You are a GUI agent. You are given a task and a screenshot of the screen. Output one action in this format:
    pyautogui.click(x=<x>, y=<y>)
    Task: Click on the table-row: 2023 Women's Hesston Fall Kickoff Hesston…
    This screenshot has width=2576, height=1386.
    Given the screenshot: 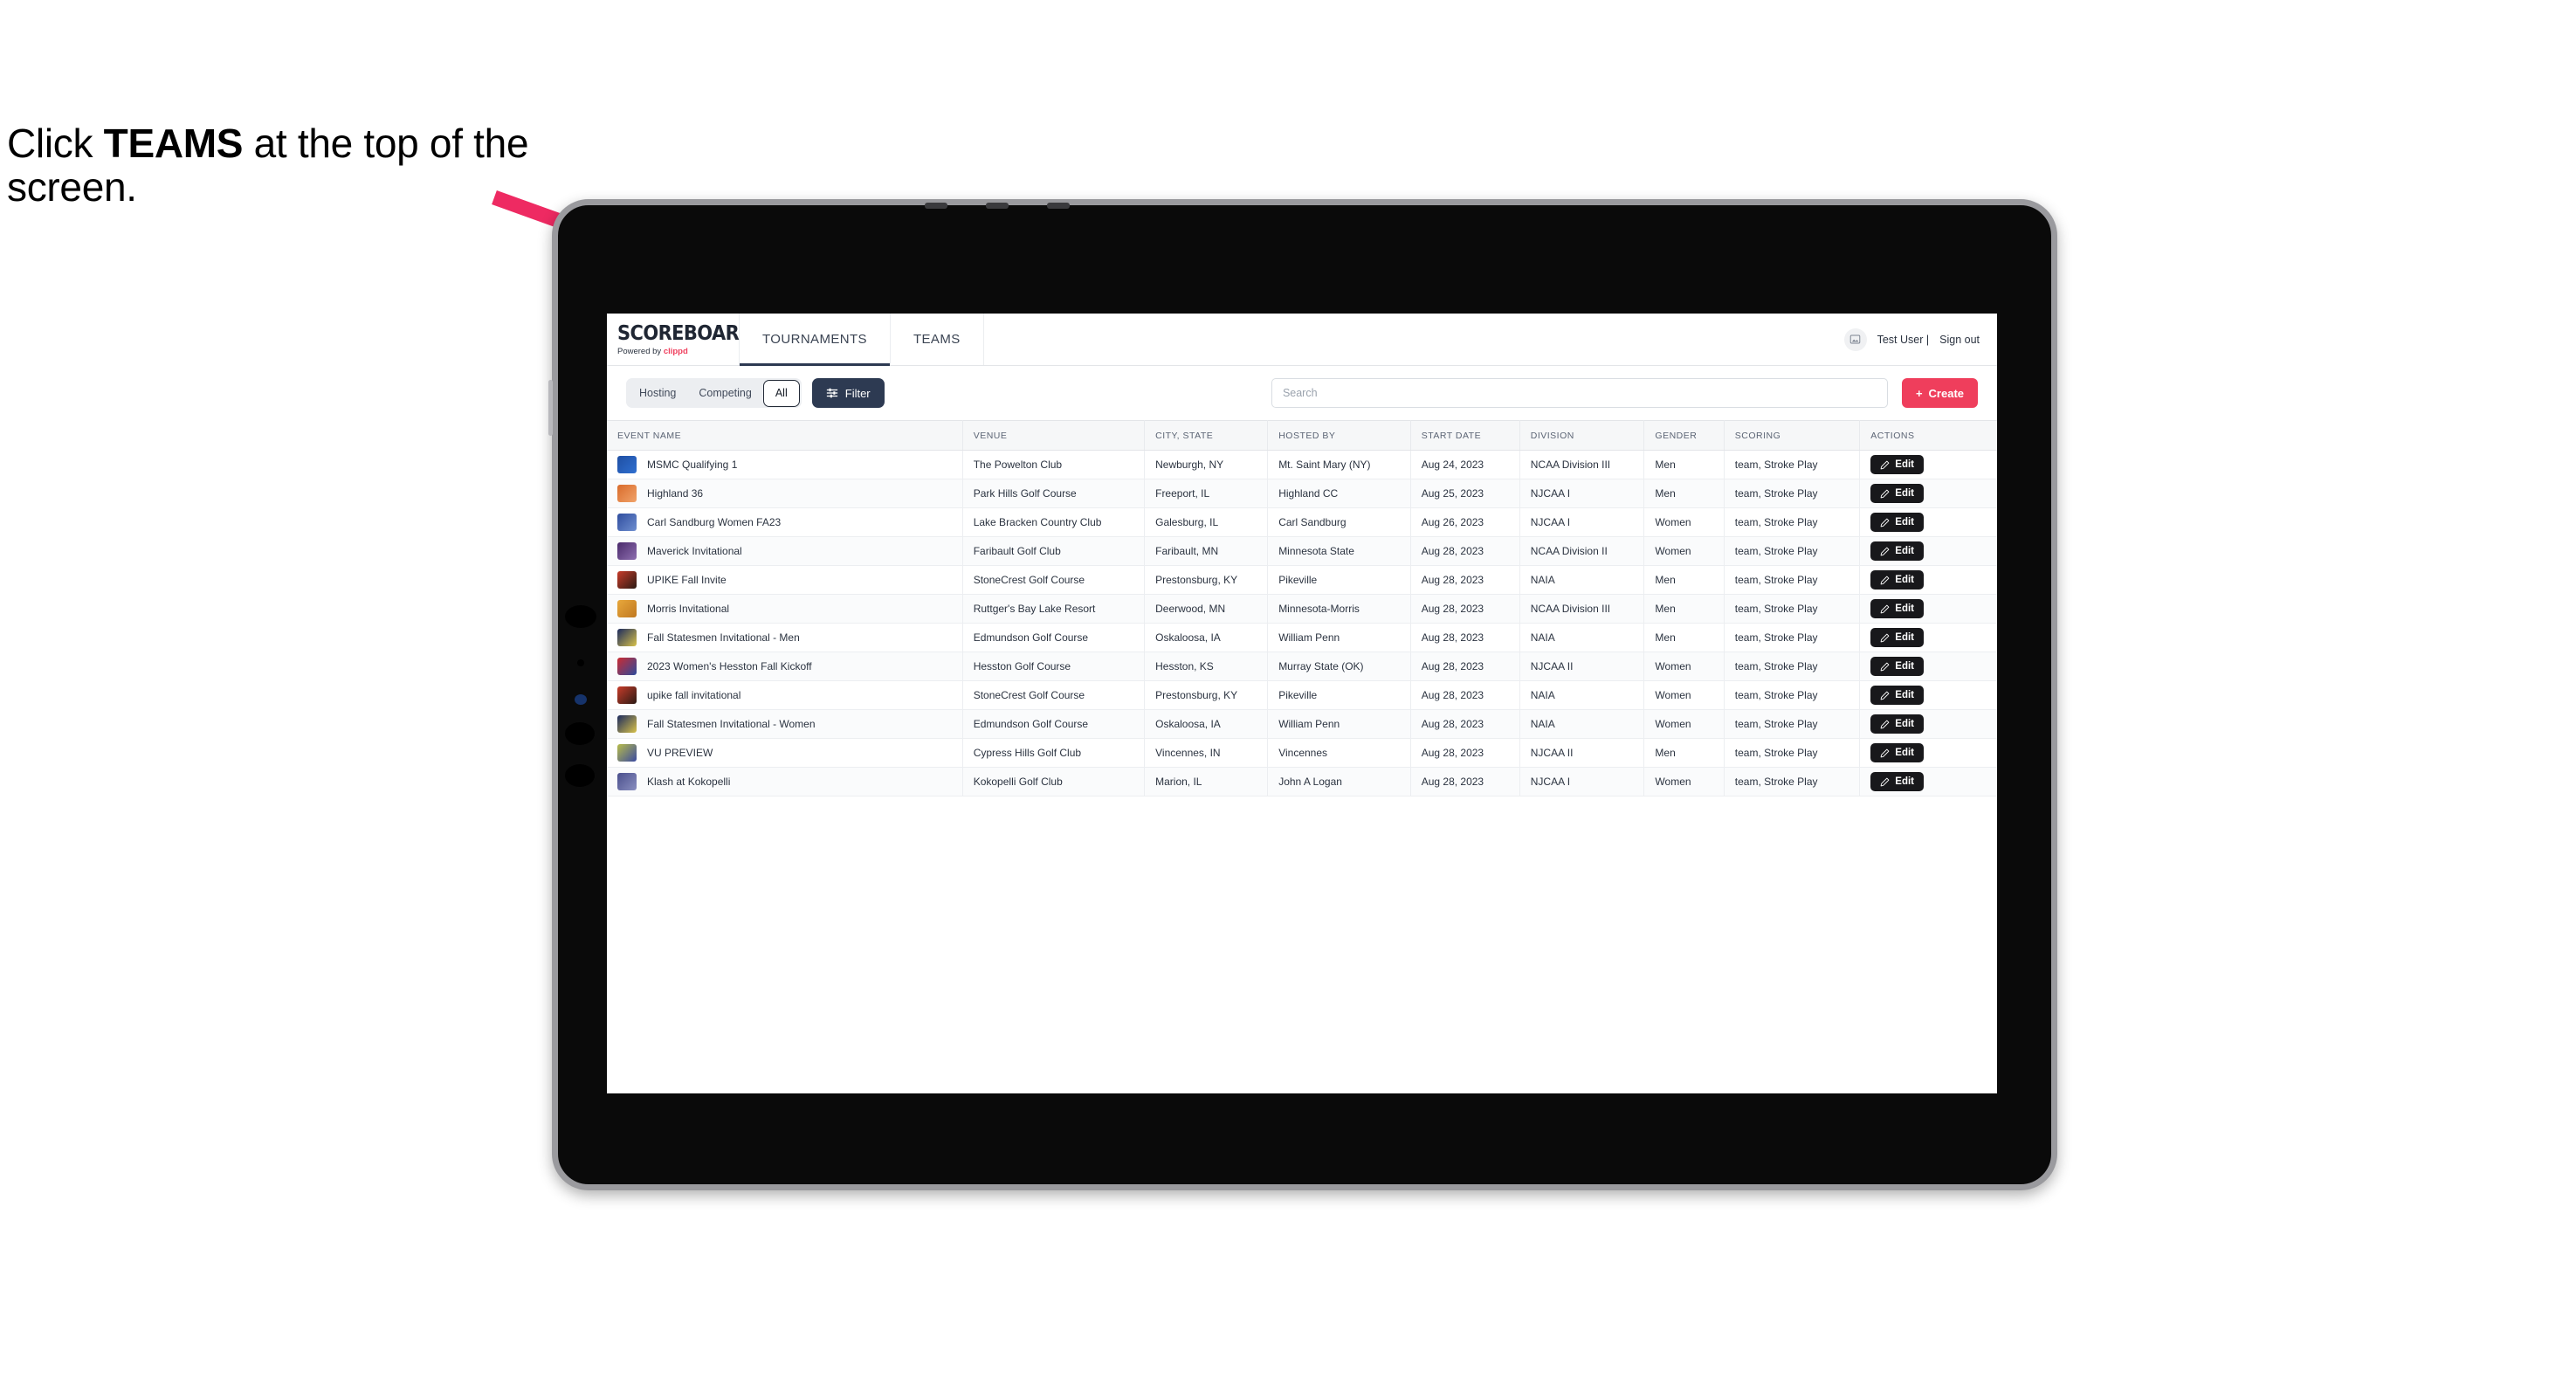 What is the action you would take?
    pyautogui.click(x=1302, y=666)
    